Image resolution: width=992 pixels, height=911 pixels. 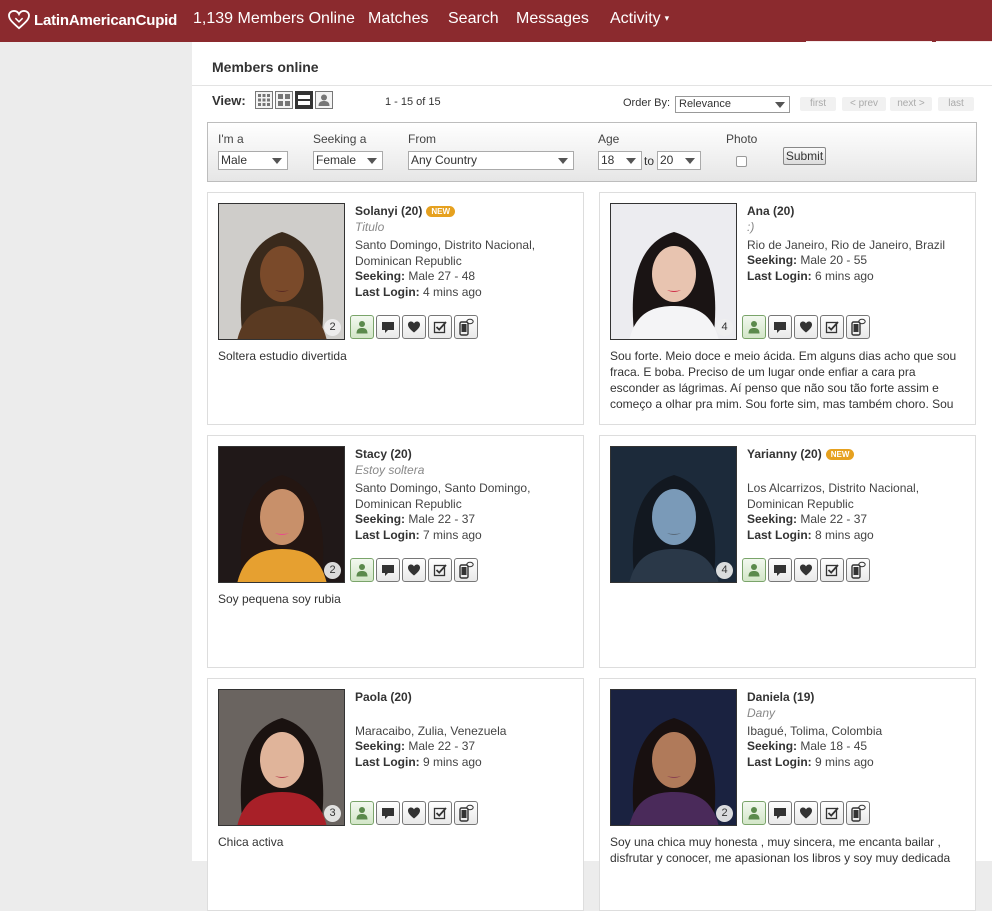 I want to click on site-logo: LatinAmericanCupid, so click(x=92, y=20).